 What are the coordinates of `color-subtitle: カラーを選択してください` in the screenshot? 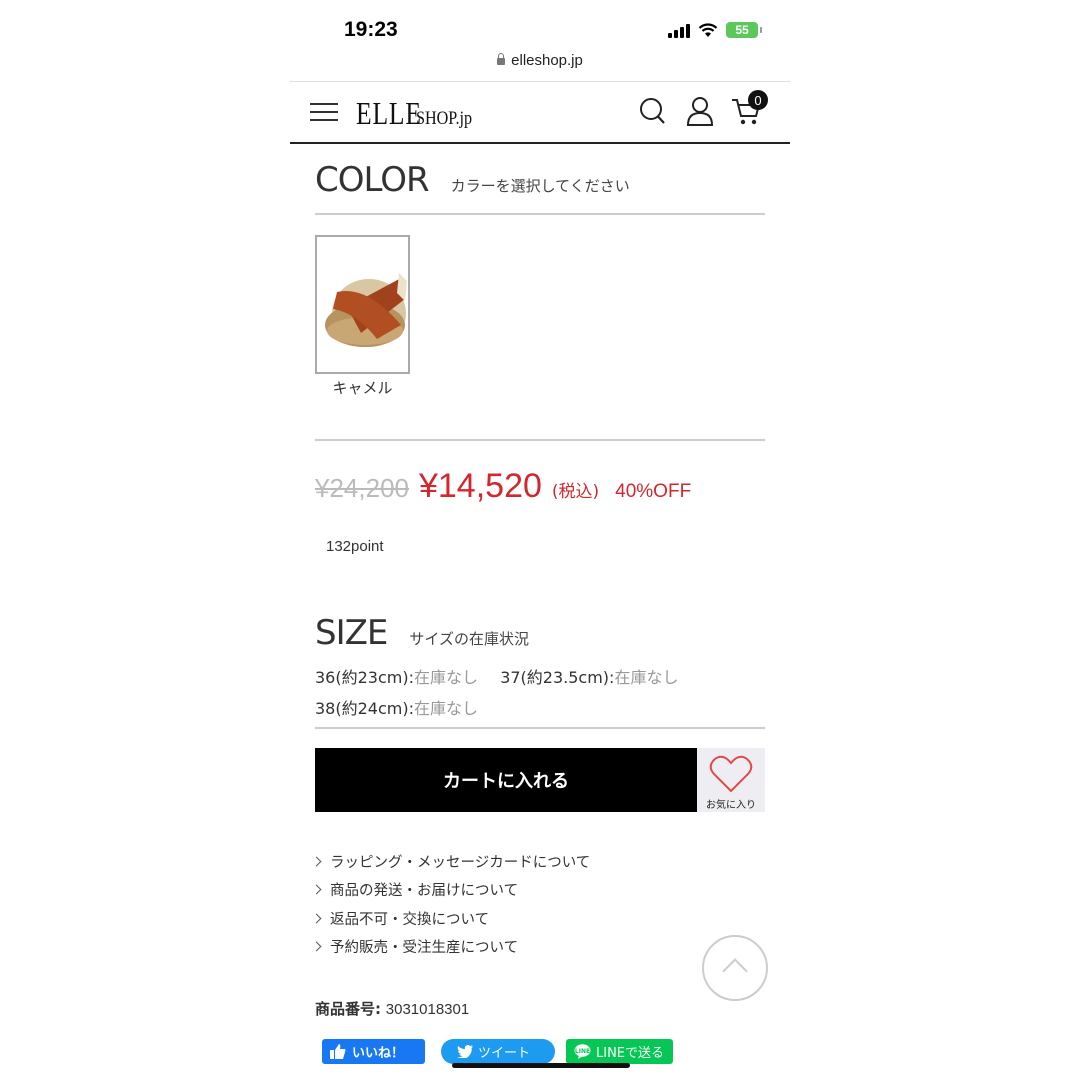 It's located at (540, 186).